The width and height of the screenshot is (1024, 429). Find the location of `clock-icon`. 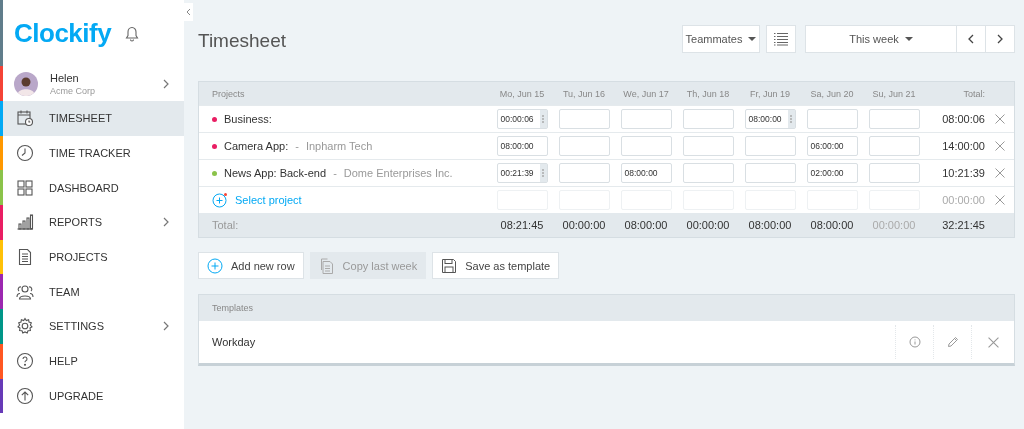

clock-icon is located at coordinates (25, 153).